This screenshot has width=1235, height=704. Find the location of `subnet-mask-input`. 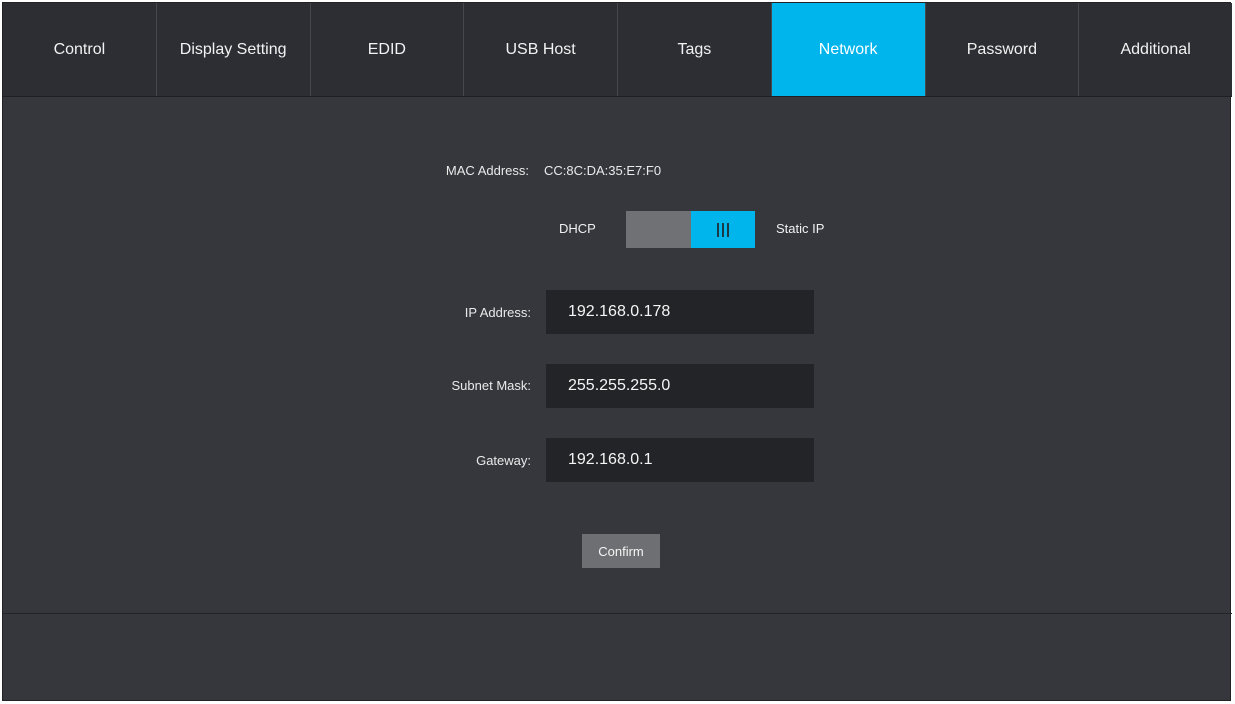

subnet-mask-input is located at coordinates (680, 386).